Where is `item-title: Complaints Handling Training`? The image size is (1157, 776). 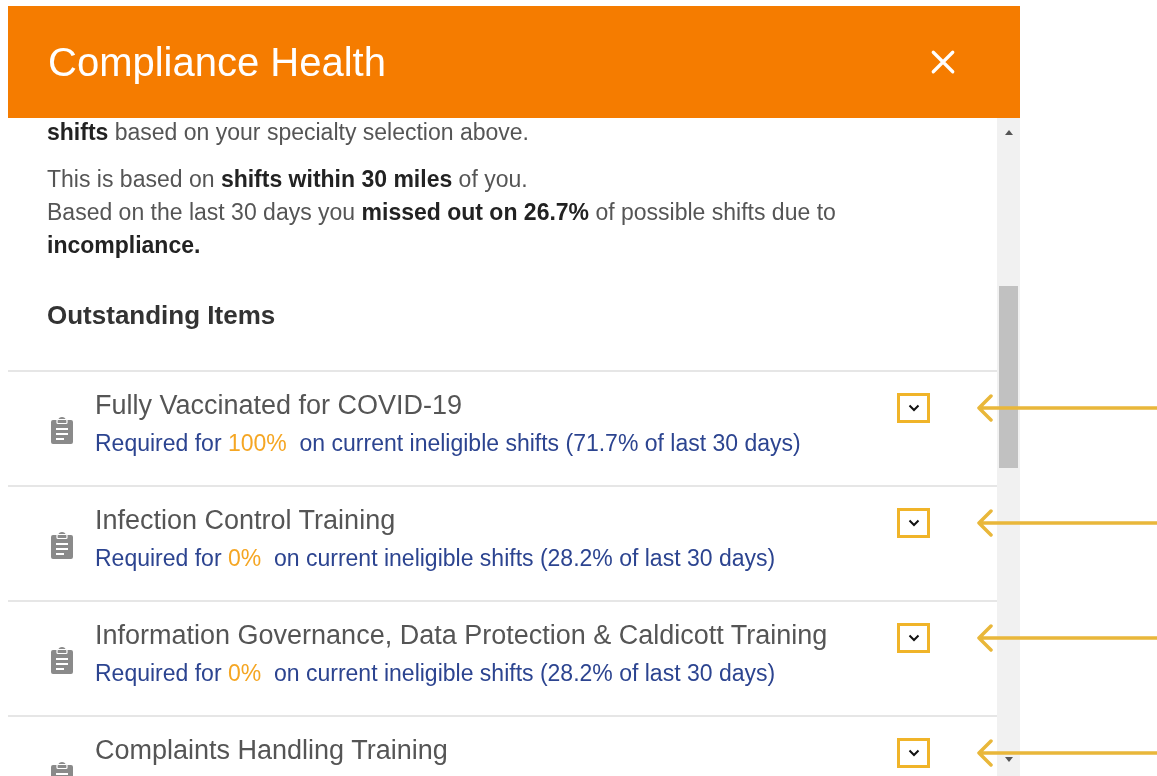 item-title: Complaints Handling Training is located at coordinates (271, 750).